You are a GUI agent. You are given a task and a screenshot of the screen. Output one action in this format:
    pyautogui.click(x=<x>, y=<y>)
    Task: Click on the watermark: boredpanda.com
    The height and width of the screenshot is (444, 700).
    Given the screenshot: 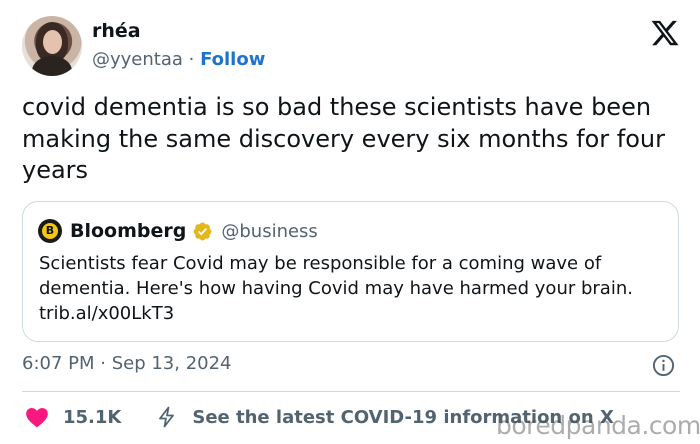 What is the action you would take?
    pyautogui.click(x=598, y=425)
    